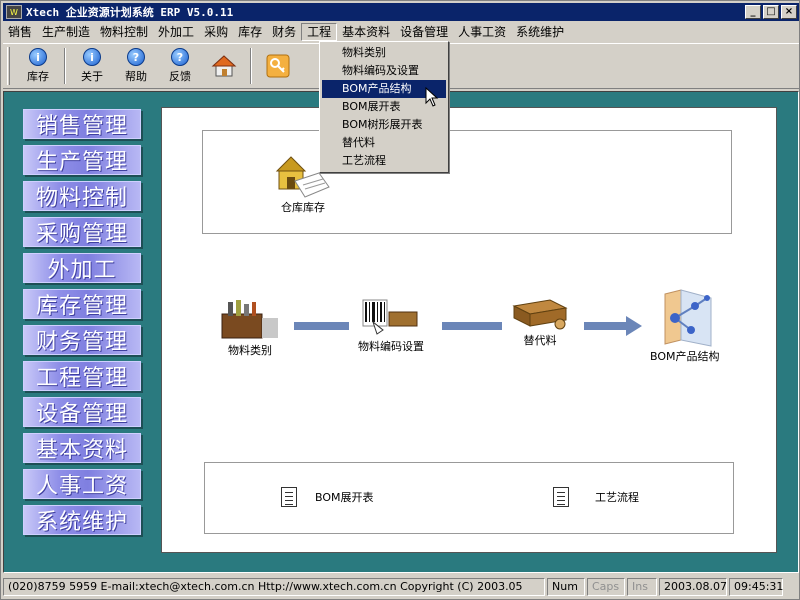 This screenshot has width=800, height=600. I want to click on molecule-icon, so click(688, 318).